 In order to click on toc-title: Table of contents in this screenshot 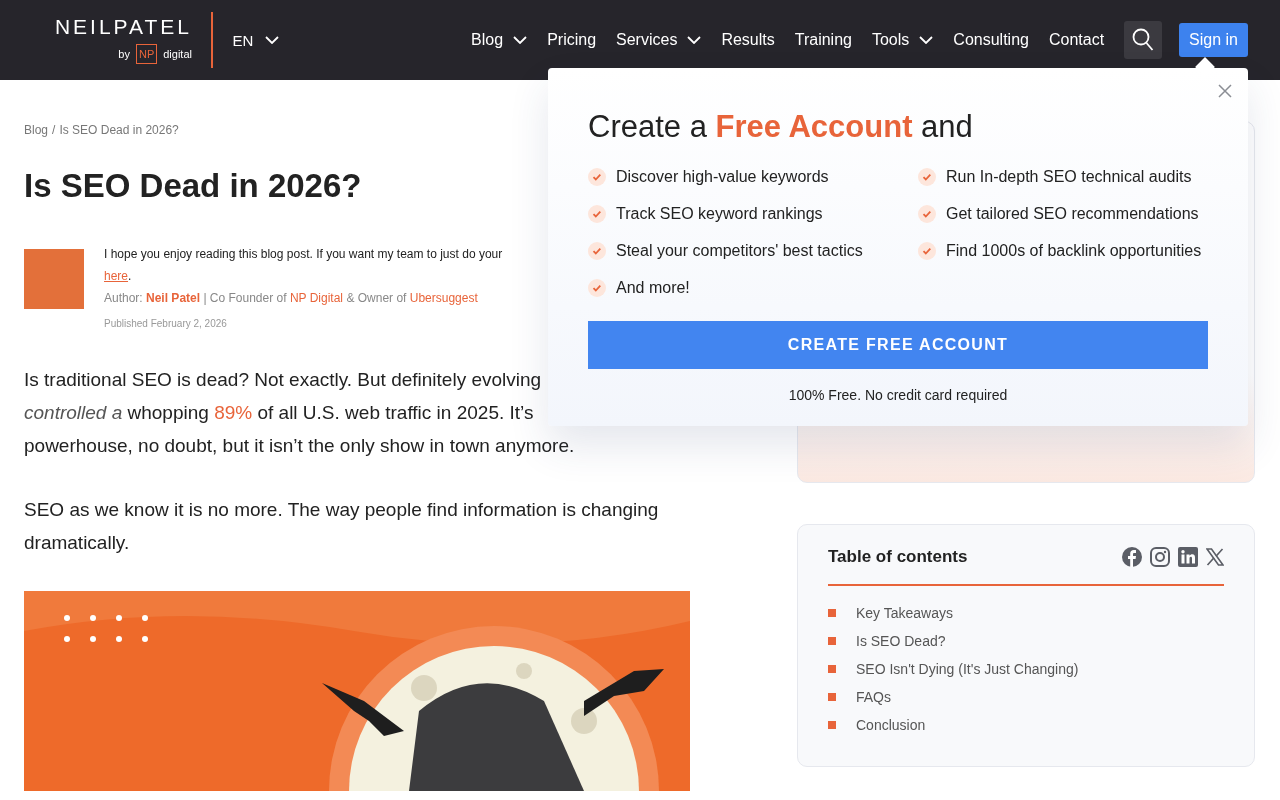, I will do `click(898, 557)`.